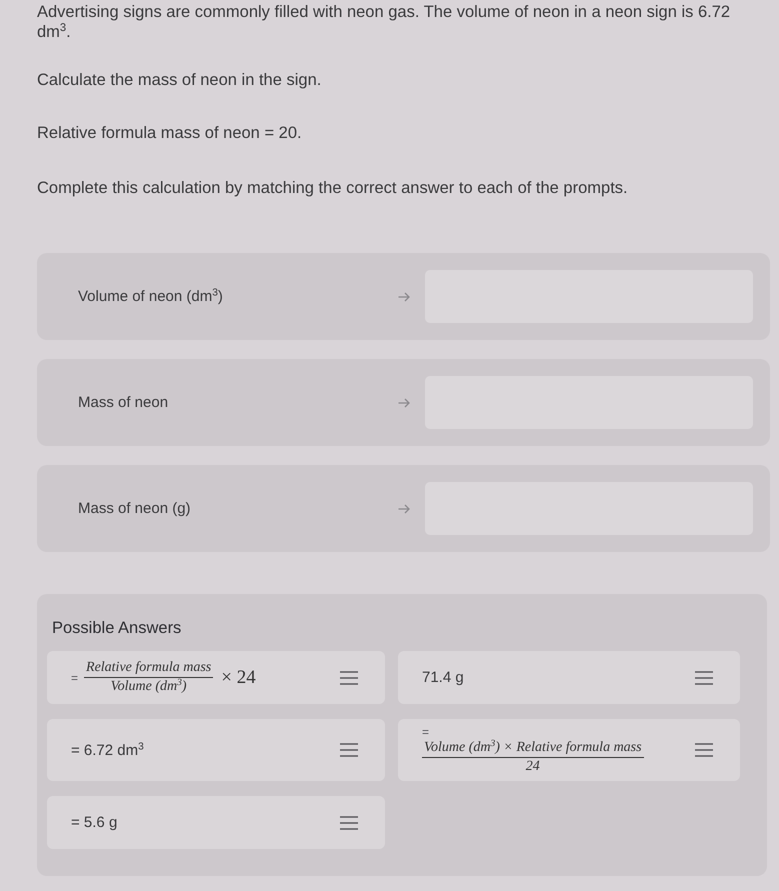 The image size is (779, 891). What do you see at coordinates (216, 750) in the screenshot?
I see `answer-card: = 6.72 dm$^{3}$` at bounding box center [216, 750].